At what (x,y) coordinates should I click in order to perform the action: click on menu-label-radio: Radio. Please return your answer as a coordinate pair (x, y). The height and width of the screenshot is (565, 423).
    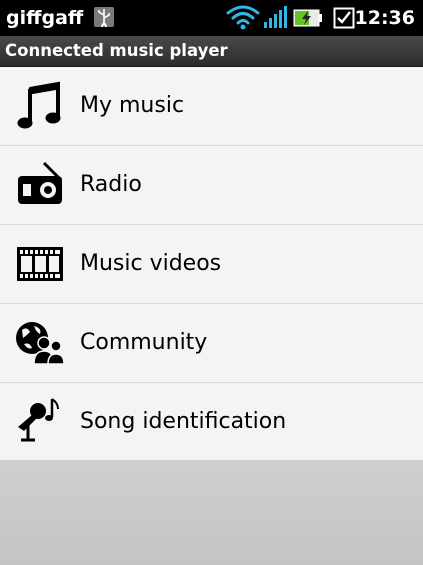
    Looking at the image, I should click on (111, 184).